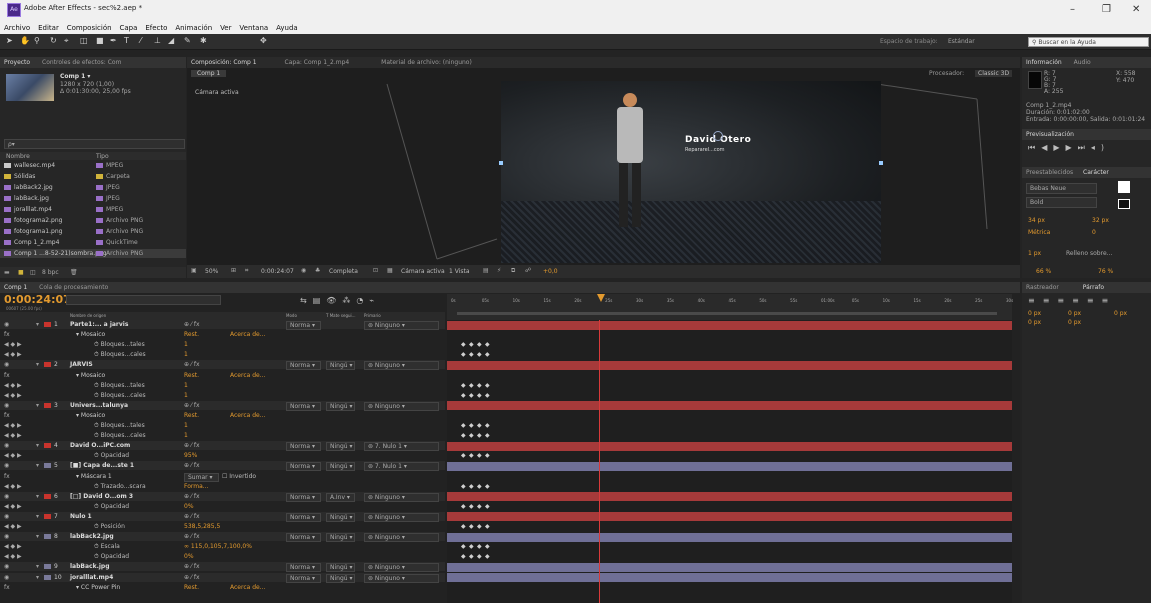 The width and height of the screenshot is (1151, 603). What do you see at coordinates (1044, 62) in the screenshot?
I see `tab-info: Información` at bounding box center [1044, 62].